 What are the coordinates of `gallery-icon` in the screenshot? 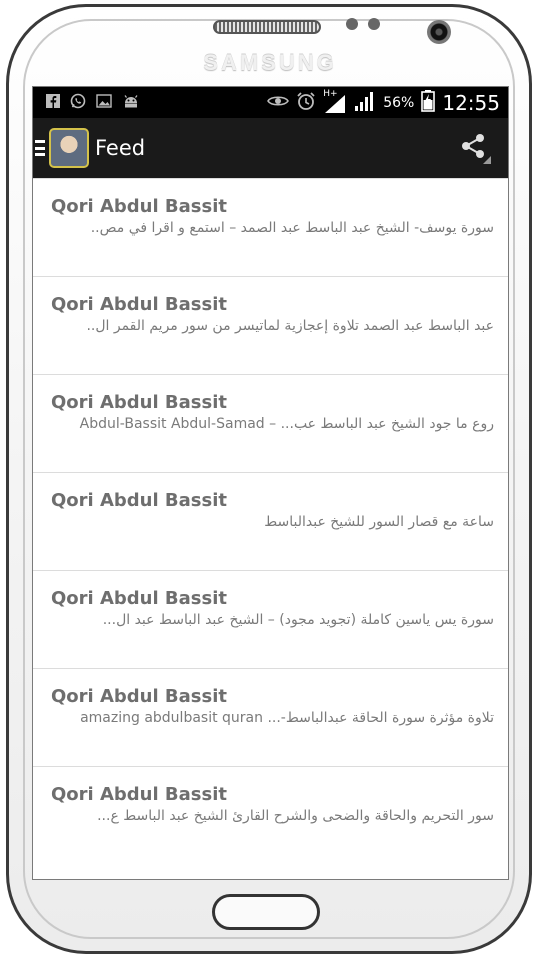 It's located at (104, 102).